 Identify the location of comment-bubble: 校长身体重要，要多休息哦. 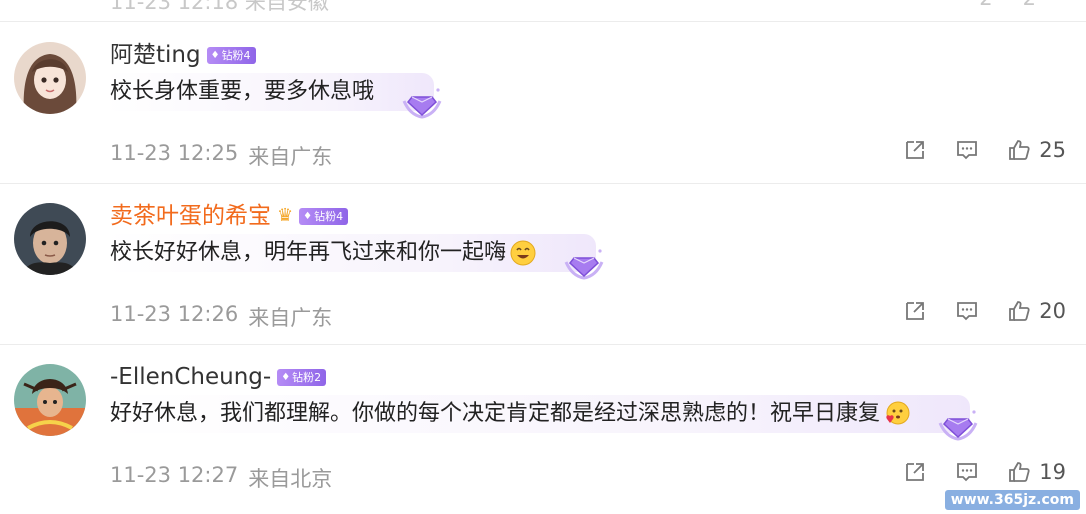
(273, 96).